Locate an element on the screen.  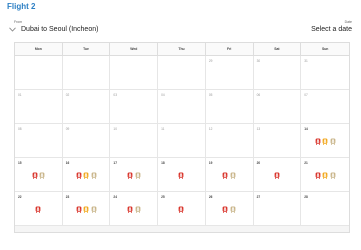
calendar-day-cell: 16 is located at coordinates (87, 174).